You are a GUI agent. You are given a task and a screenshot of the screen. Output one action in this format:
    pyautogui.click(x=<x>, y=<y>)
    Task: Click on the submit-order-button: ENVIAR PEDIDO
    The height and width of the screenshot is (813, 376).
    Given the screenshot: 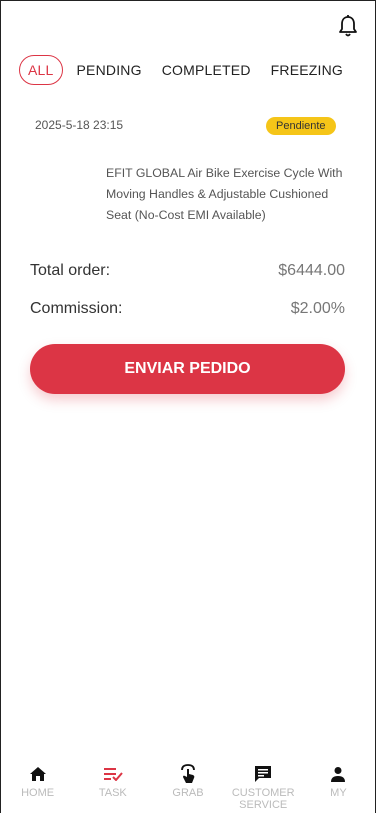 What is the action you would take?
    pyautogui.click(x=187, y=369)
    